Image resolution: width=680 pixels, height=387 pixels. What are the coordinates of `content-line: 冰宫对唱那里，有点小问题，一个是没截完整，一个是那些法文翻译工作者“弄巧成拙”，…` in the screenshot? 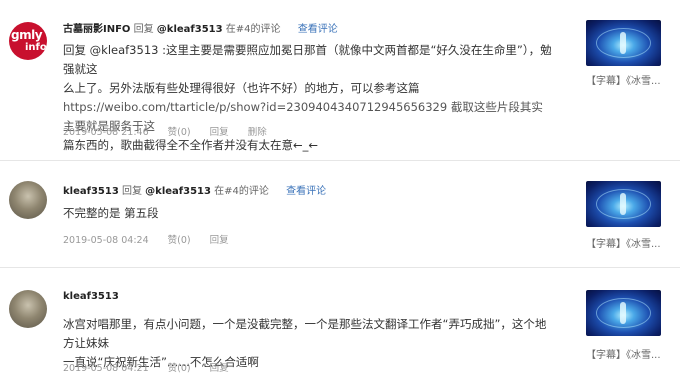 It's located at (305, 333).